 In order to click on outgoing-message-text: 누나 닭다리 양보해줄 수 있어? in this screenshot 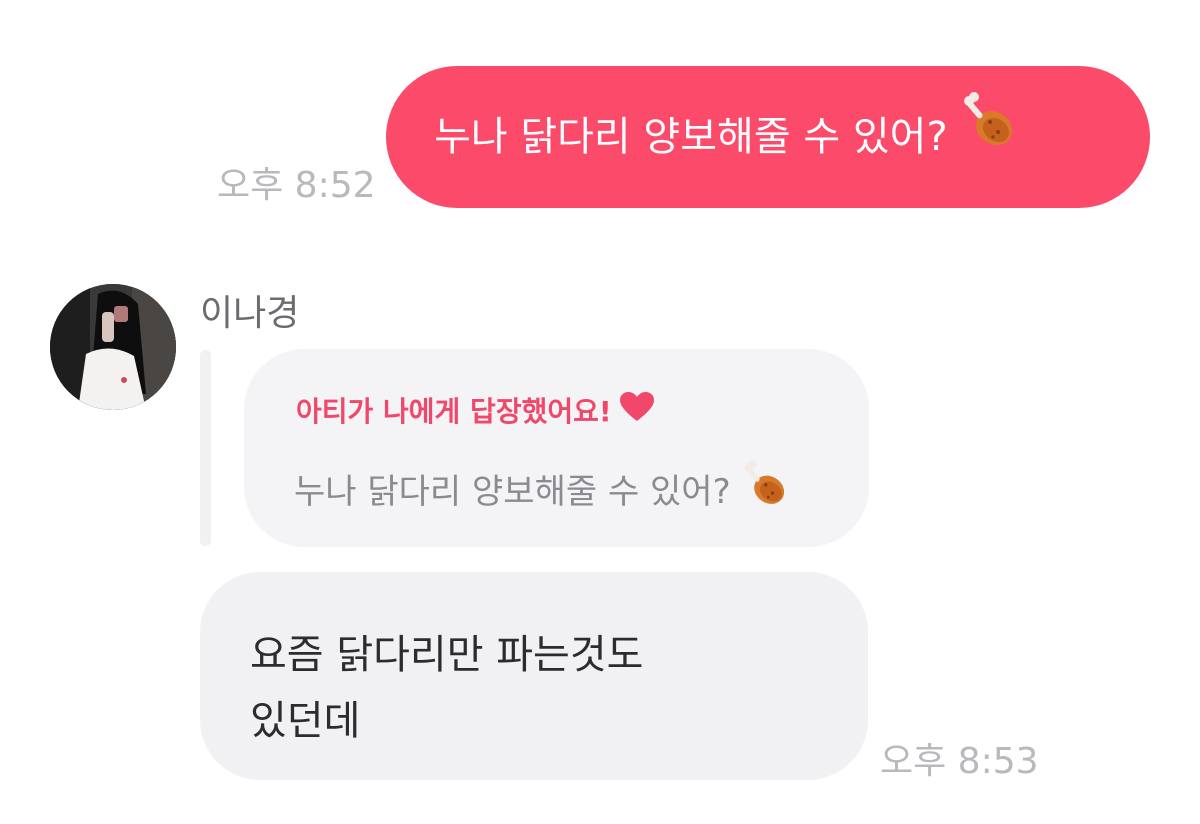, I will do `click(691, 137)`.